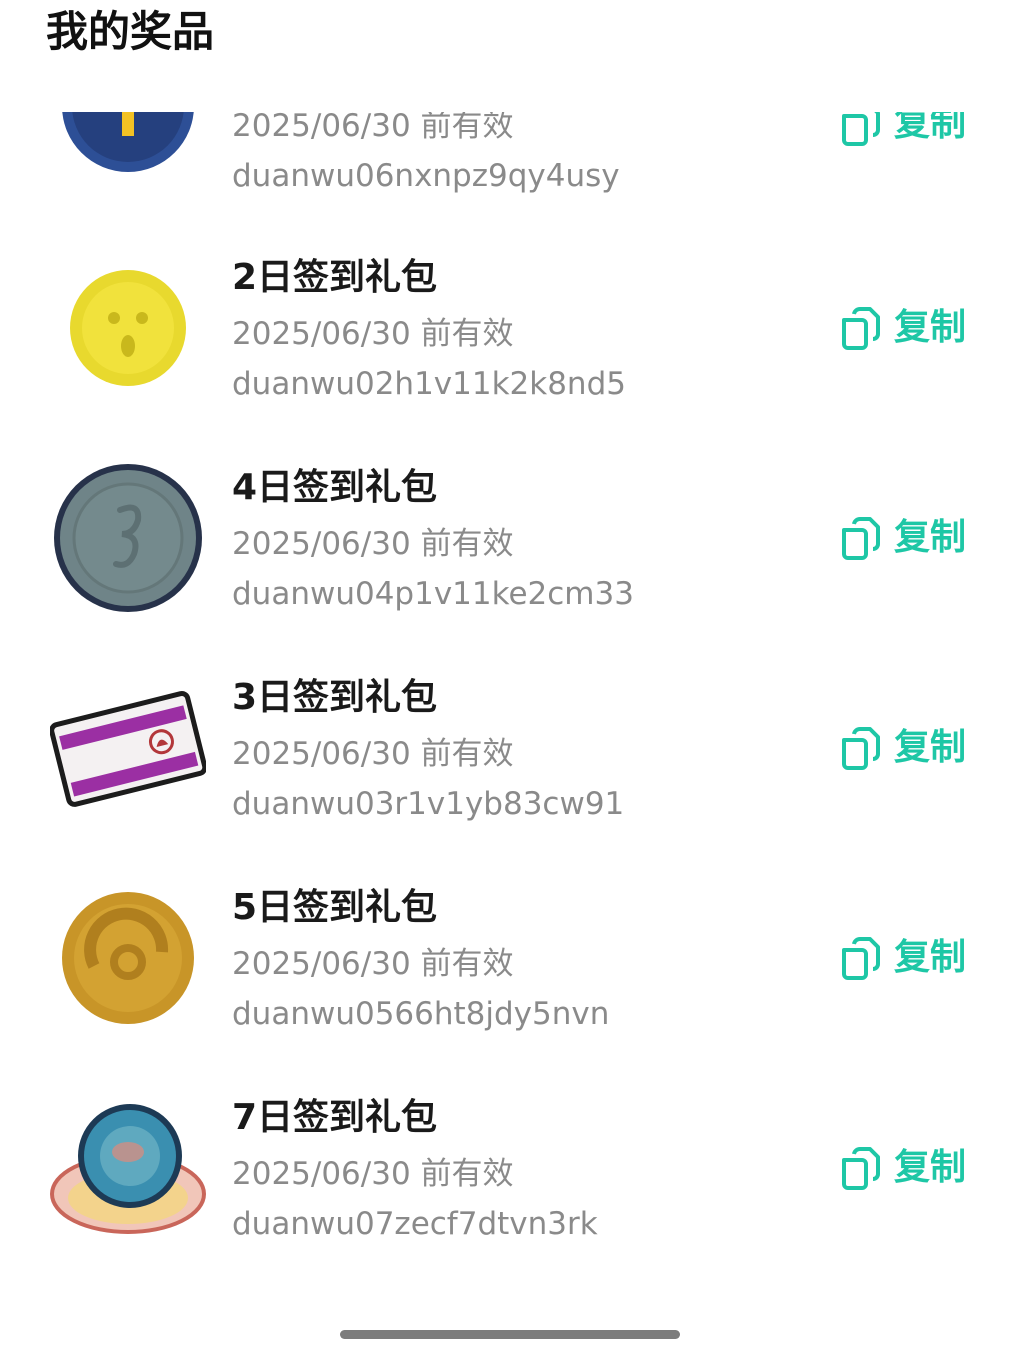 The width and height of the screenshot is (1020, 1360). What do you see at coordinates (128, 538) in the screenshot?
I see `gray-coin-icon` at bounding box center [128, 538].